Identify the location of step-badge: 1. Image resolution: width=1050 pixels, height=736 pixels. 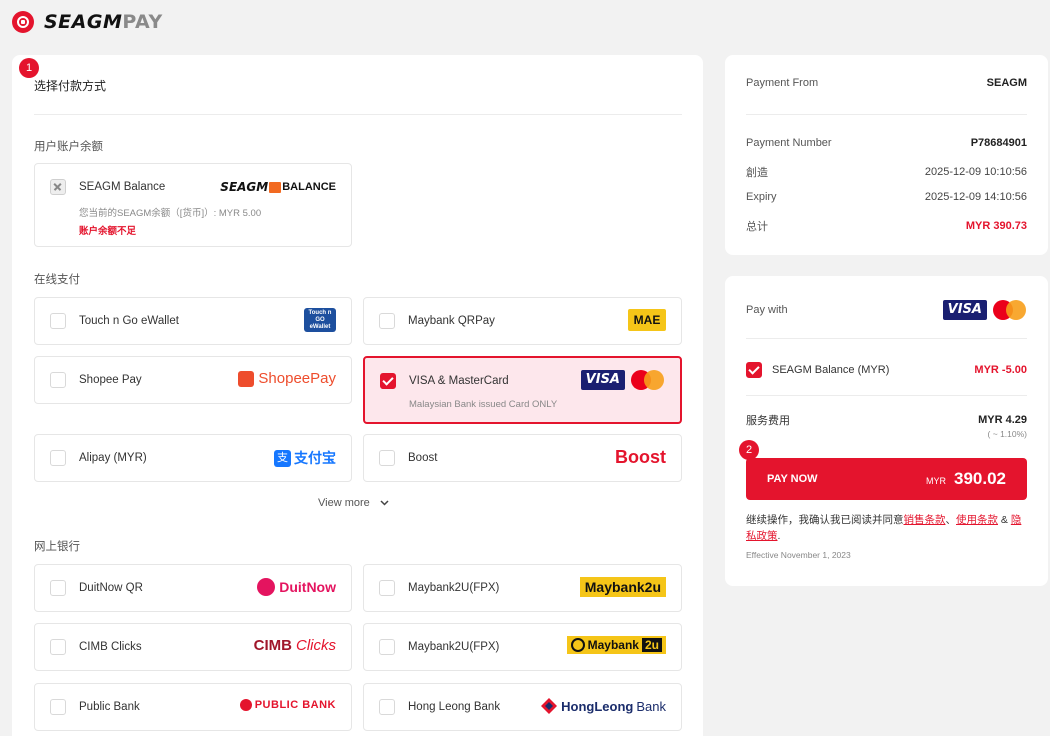
(29, 68).